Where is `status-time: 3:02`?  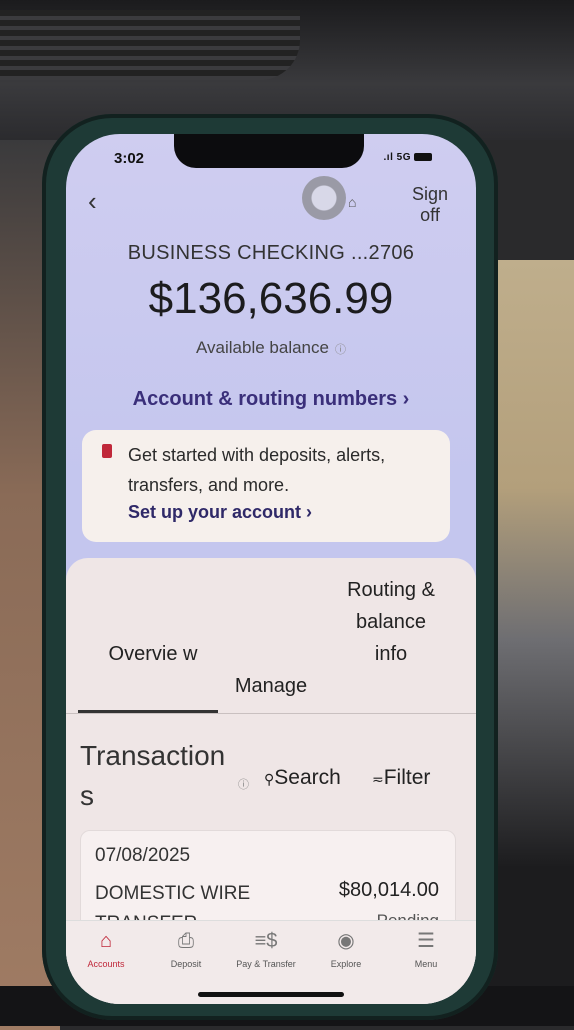 status-time: 3:02 is located at coordinates (129, 158).